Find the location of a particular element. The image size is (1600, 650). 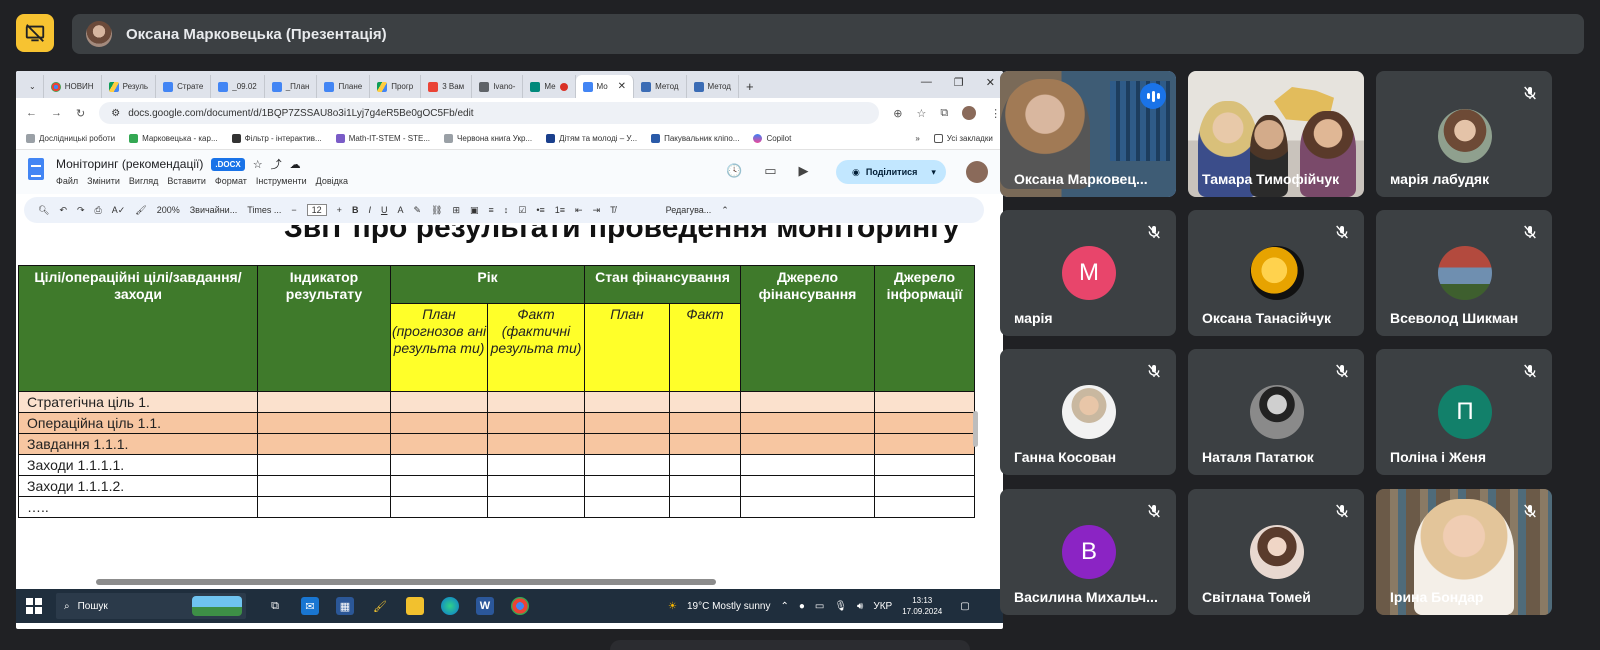

windows-start-icon is located at coordinates (34, 606).